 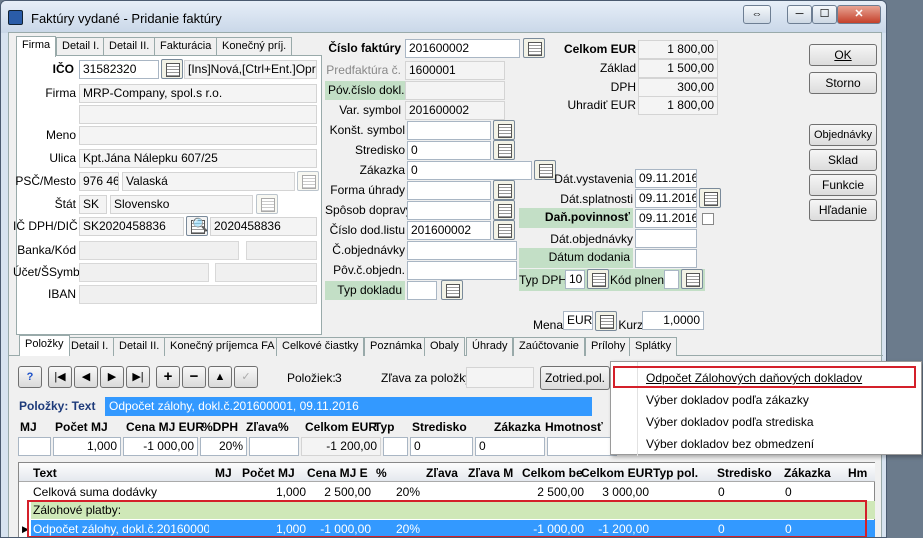 I want to click on col-mj: MJ, so click(x=223, y=473).